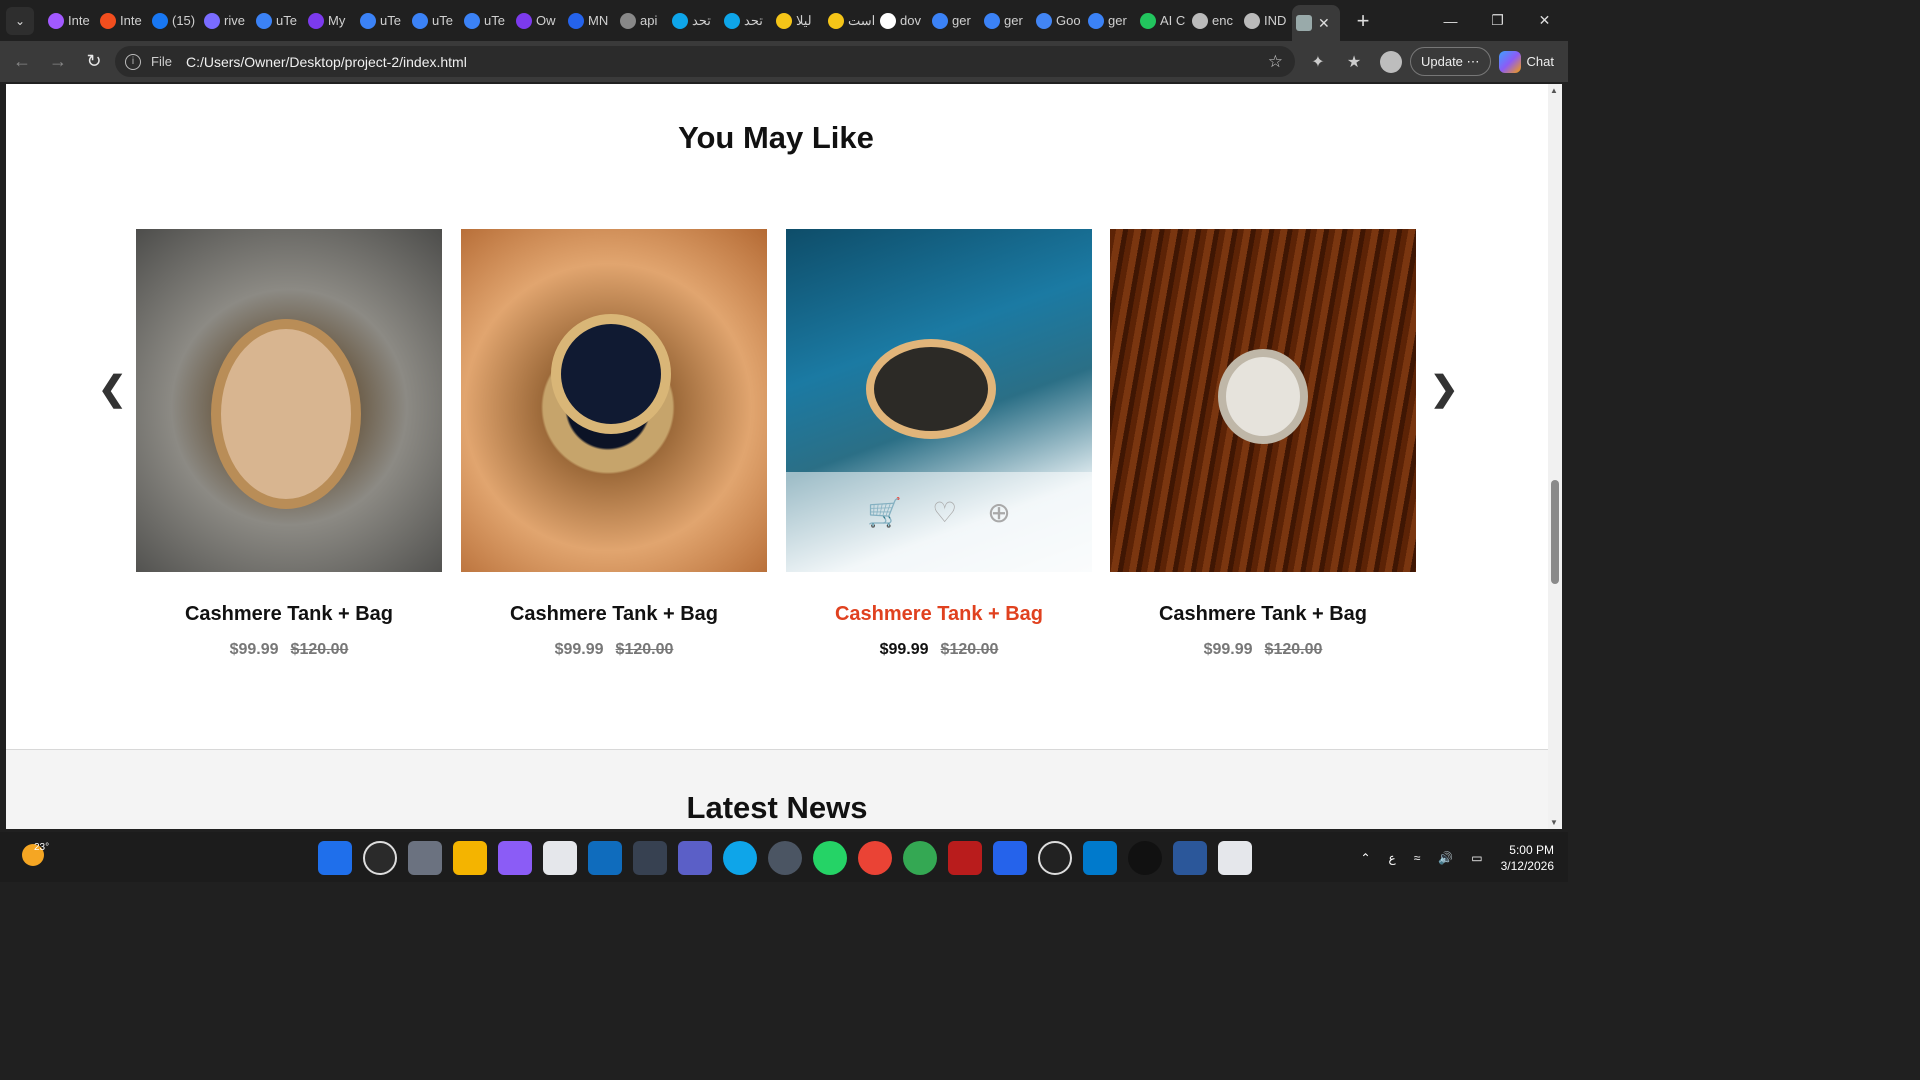  What do you see at coordinates (785, 858) in the screenshot?
I see `media-player-icon` at bounding box center [785, 858].